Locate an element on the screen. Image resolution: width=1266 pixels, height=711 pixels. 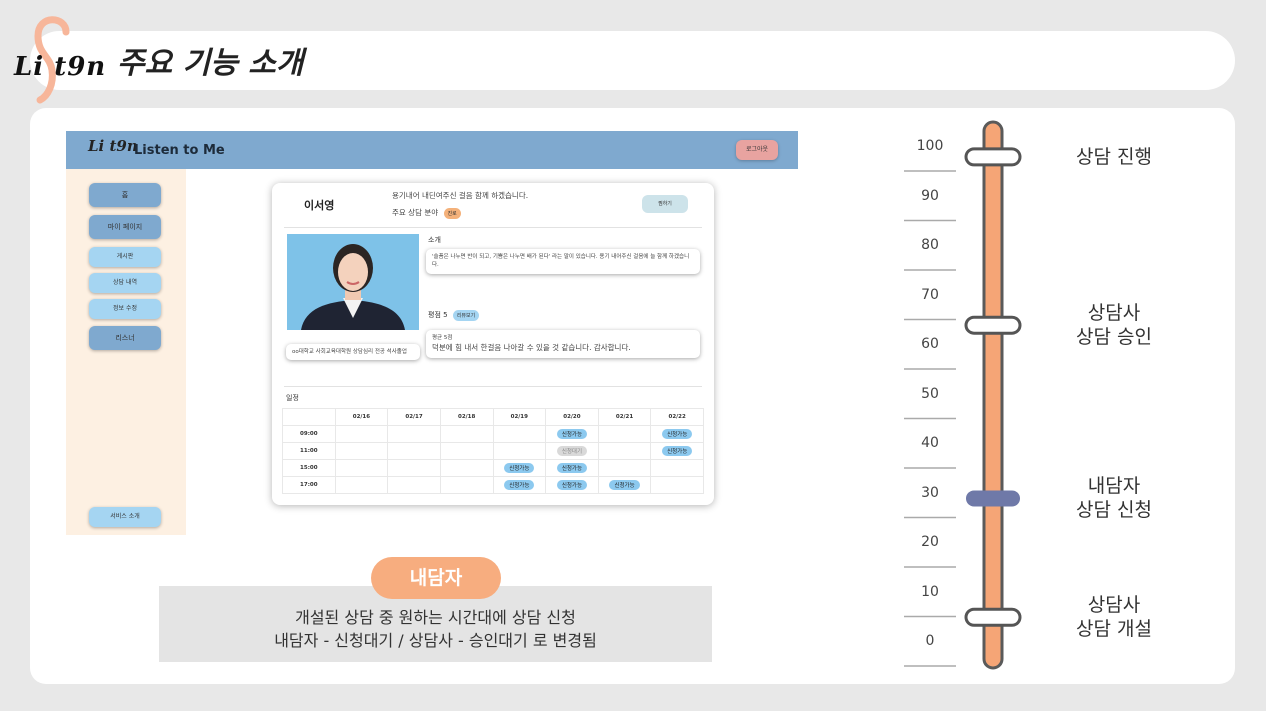
scale-tick-label: 30 is located at coordinates (930, 492).